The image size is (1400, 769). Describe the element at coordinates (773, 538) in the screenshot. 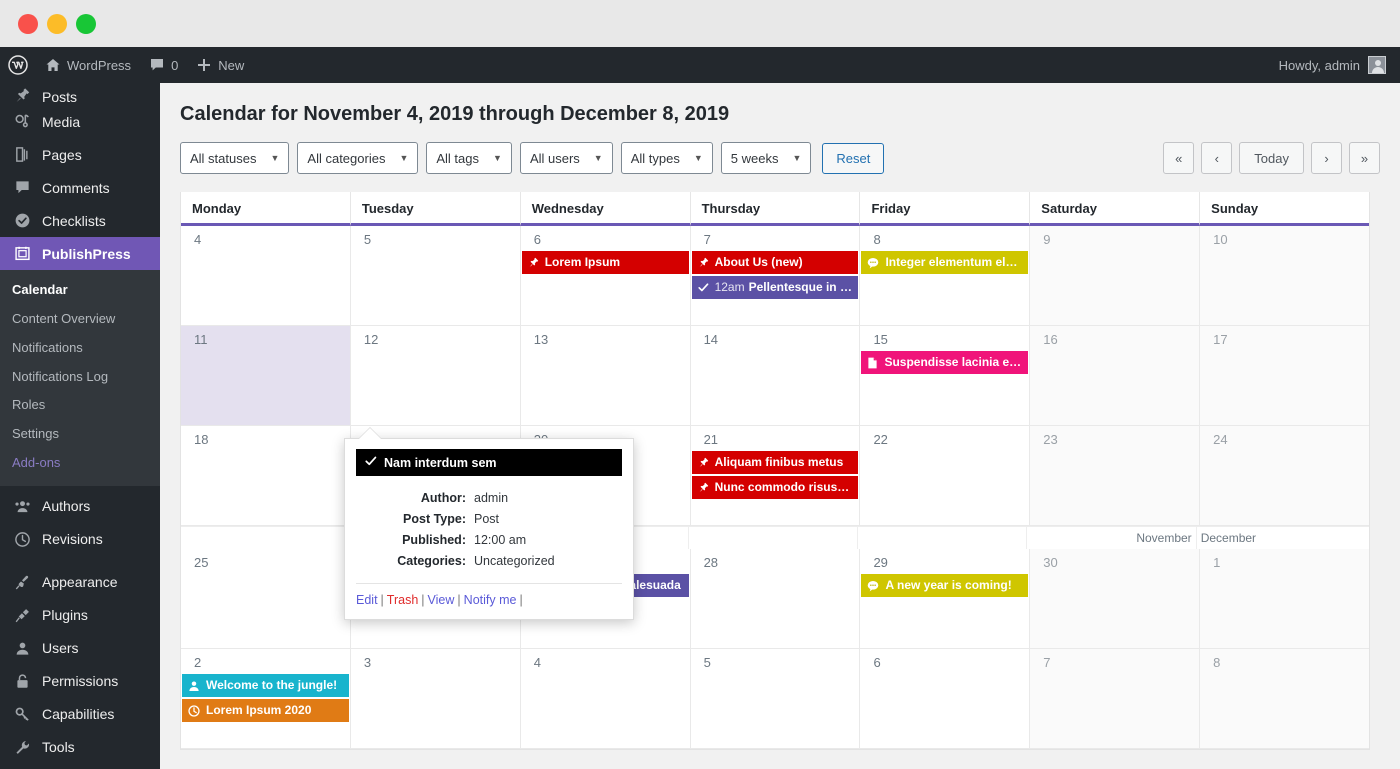

I see `month-label-empty` at that location.